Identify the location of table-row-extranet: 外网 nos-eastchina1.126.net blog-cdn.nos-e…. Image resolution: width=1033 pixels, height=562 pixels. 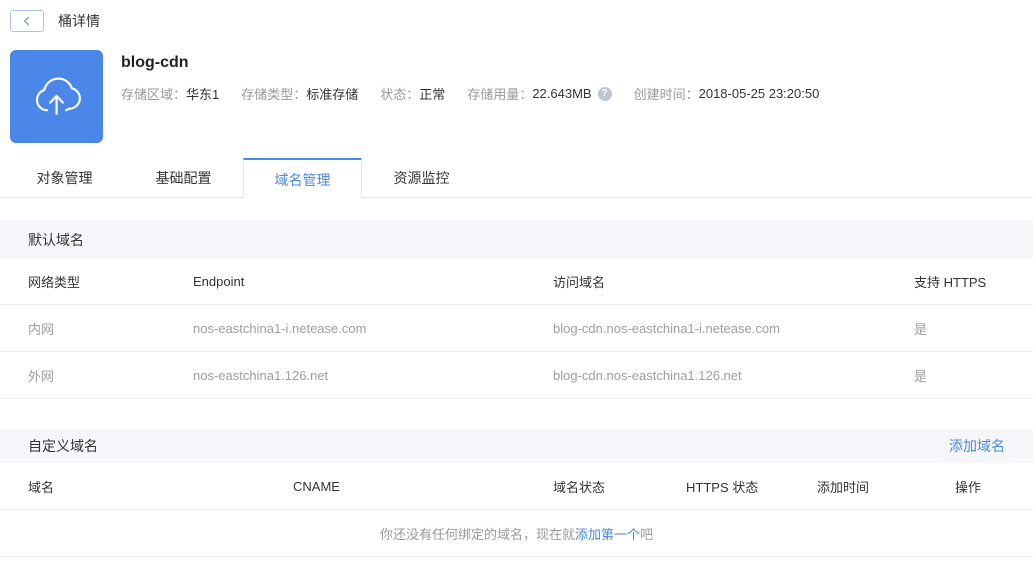
(516, 375).